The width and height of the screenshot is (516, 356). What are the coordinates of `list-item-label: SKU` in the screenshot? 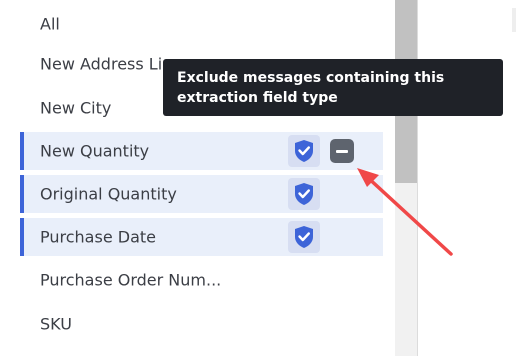 It's located at (56, 324).